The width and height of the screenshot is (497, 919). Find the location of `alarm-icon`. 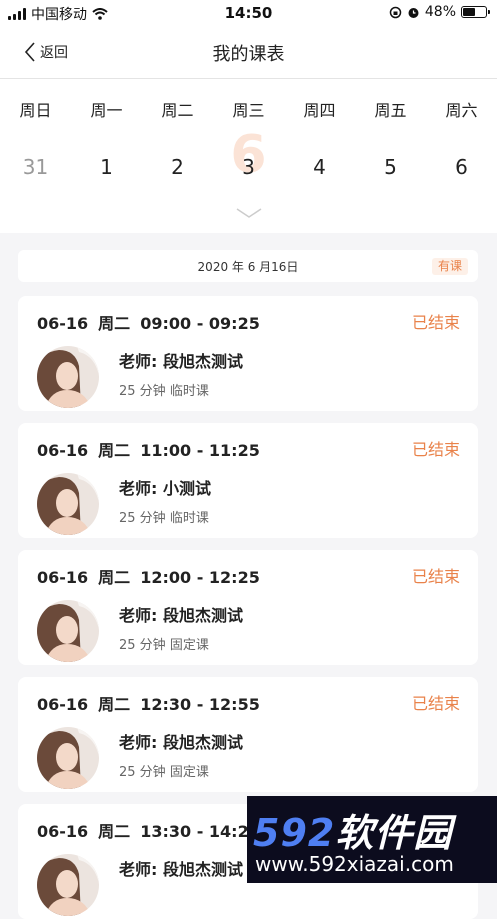

alarm-icon is located at coordinates (413, 12).